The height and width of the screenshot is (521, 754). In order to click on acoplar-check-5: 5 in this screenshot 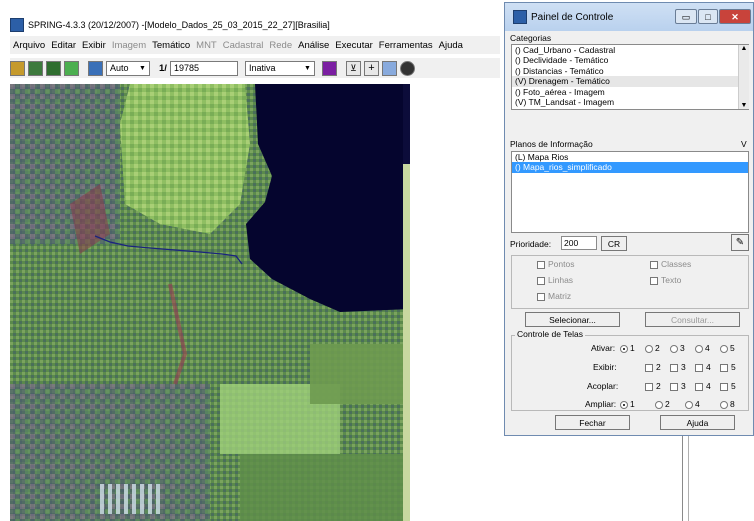, I will do `click(728, 386)`.